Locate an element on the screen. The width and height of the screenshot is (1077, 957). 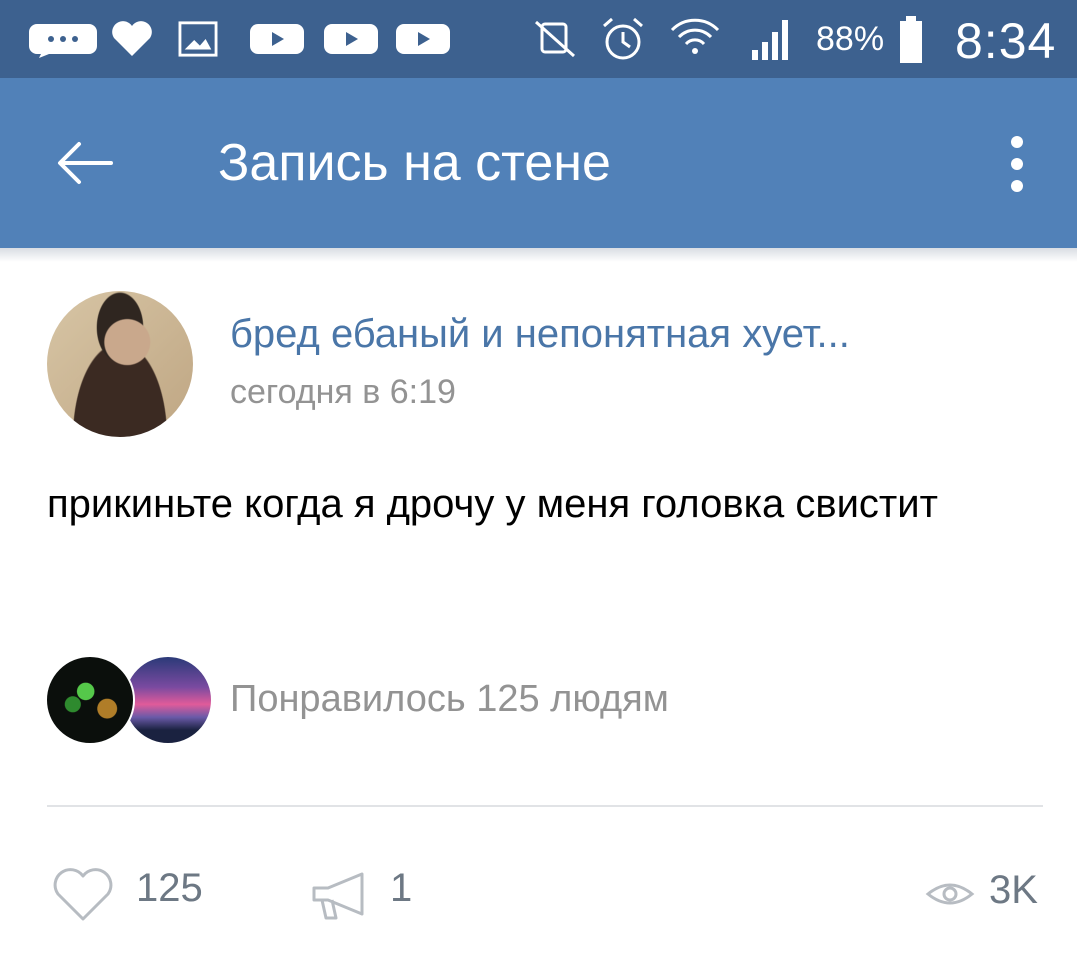
status-bar: 88% 8:34 is located at coordinates (538, 39).